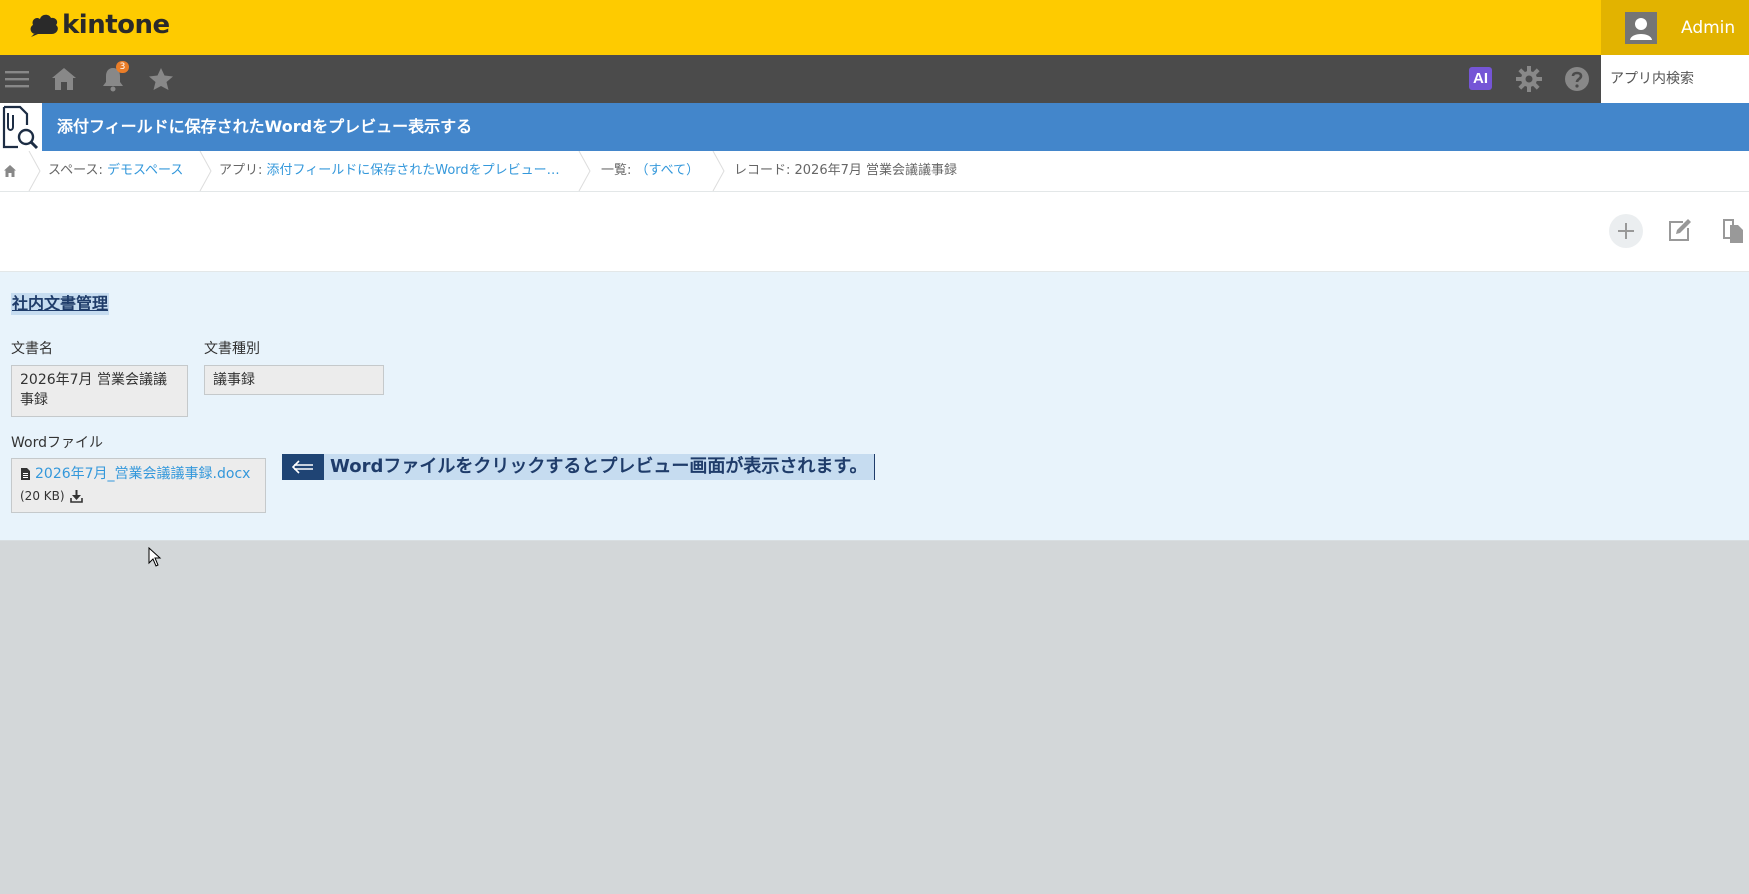 The width and height of the screenshot is (1749, 894). I want to click on word-file-label: Wordファイル, so click(57, 443).